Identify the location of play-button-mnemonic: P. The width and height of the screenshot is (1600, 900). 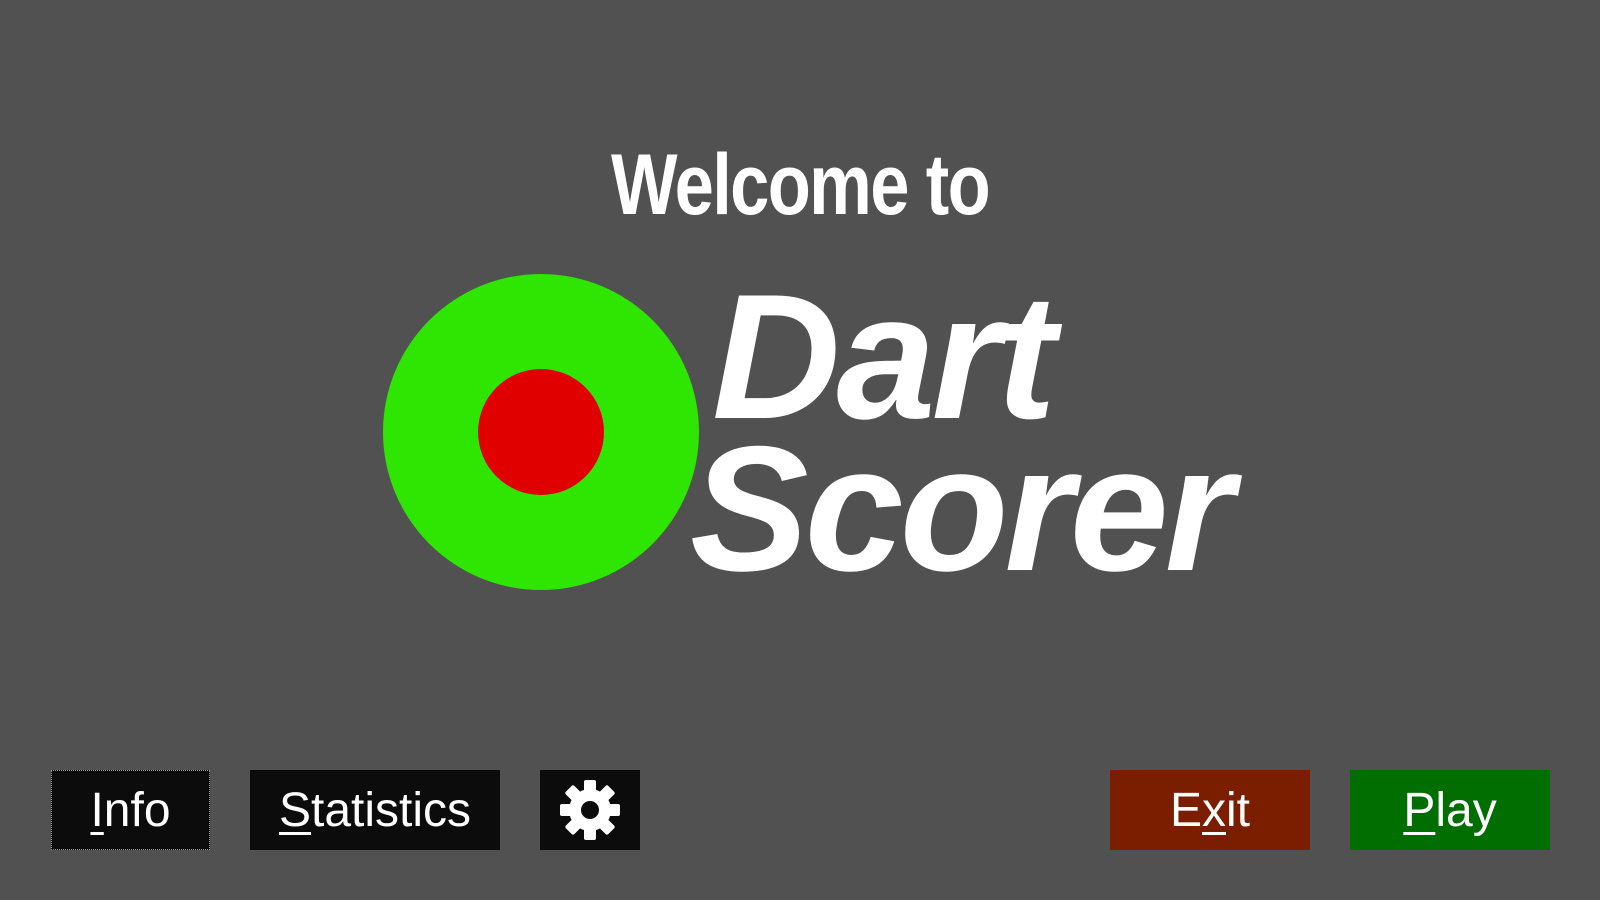
(1419, 810).